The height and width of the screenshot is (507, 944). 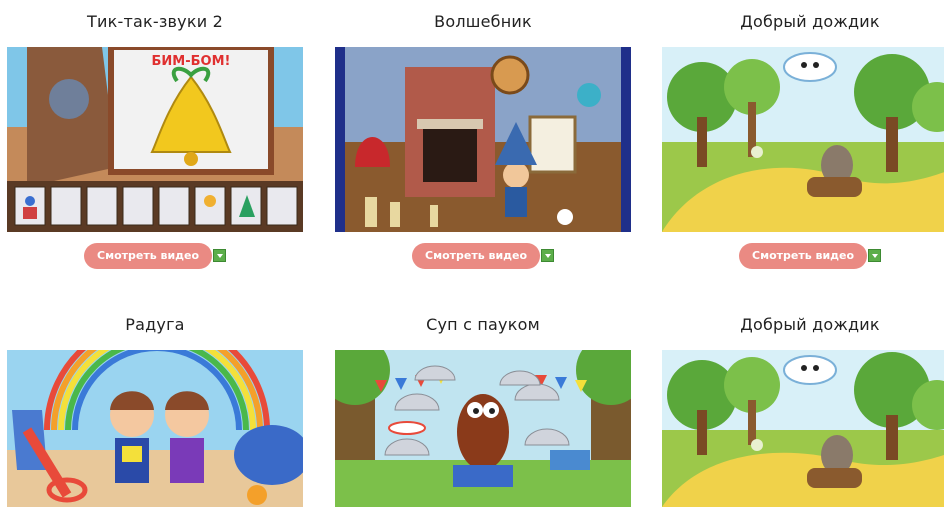 What do you see at coordinates (155, 324) in the screenshot?
I see `video-title: Радуга` at bounding box center [155, 324].